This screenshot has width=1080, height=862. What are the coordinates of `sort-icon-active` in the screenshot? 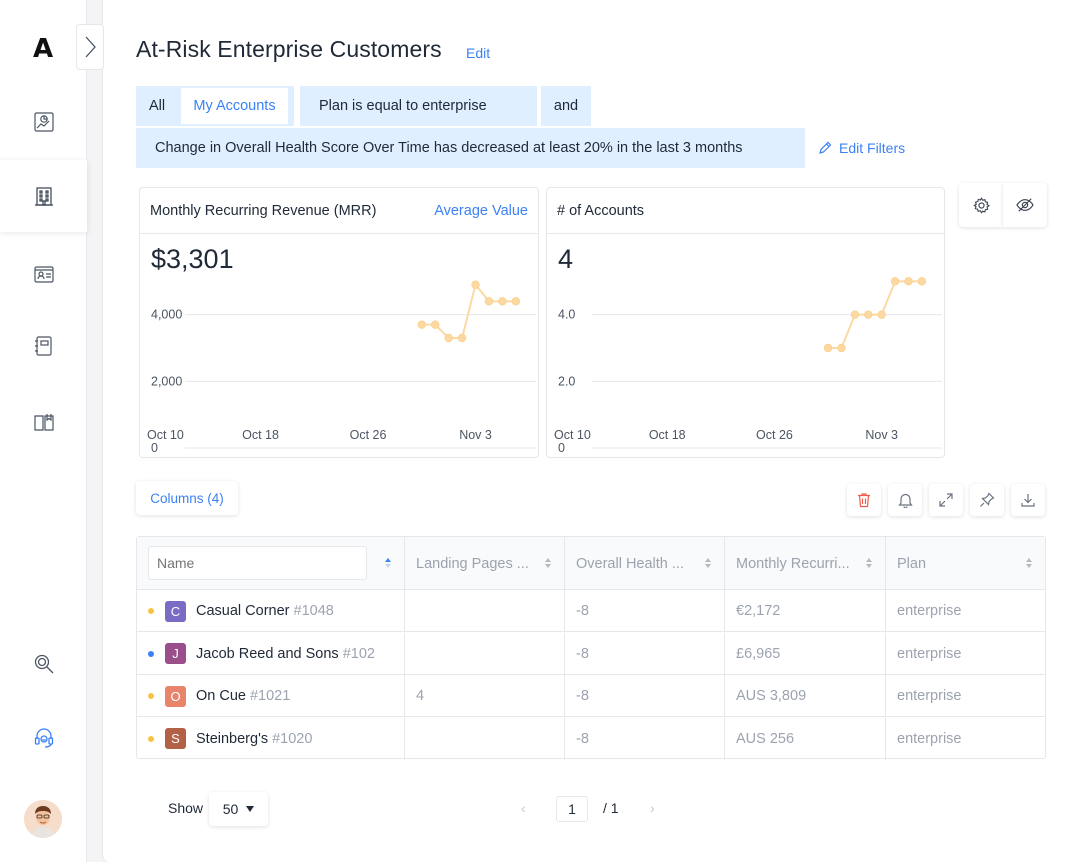 It's located at (388, 563).